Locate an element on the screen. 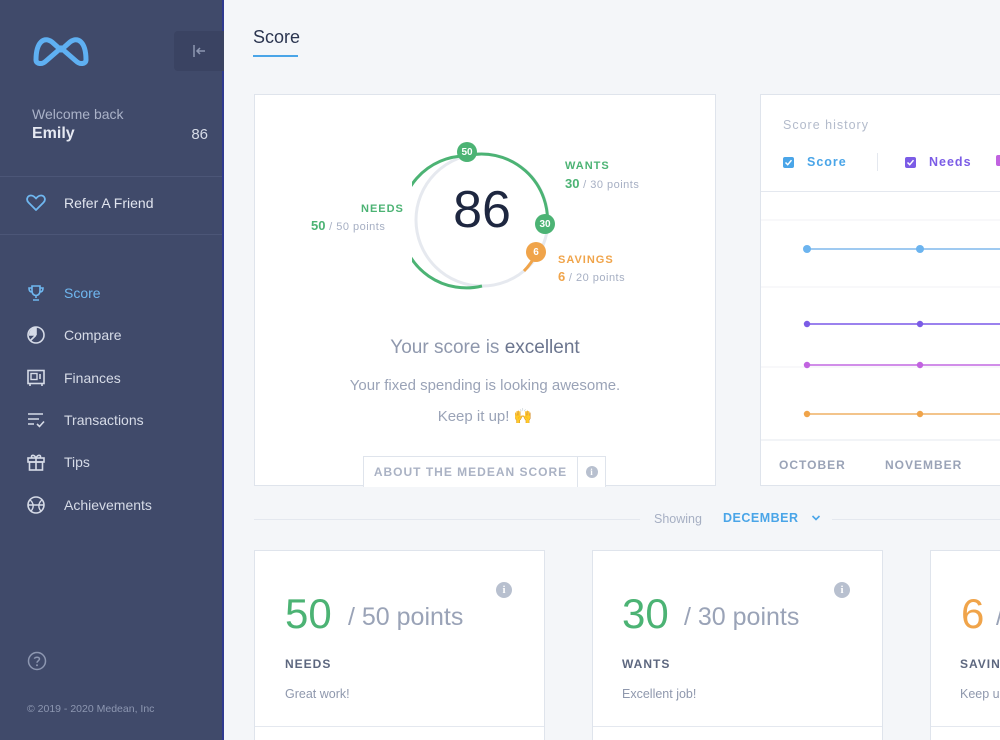 The height and width of the screenshot is (740, 1000). sidebar-item-label: Finances is located at coordinates (92, 377).